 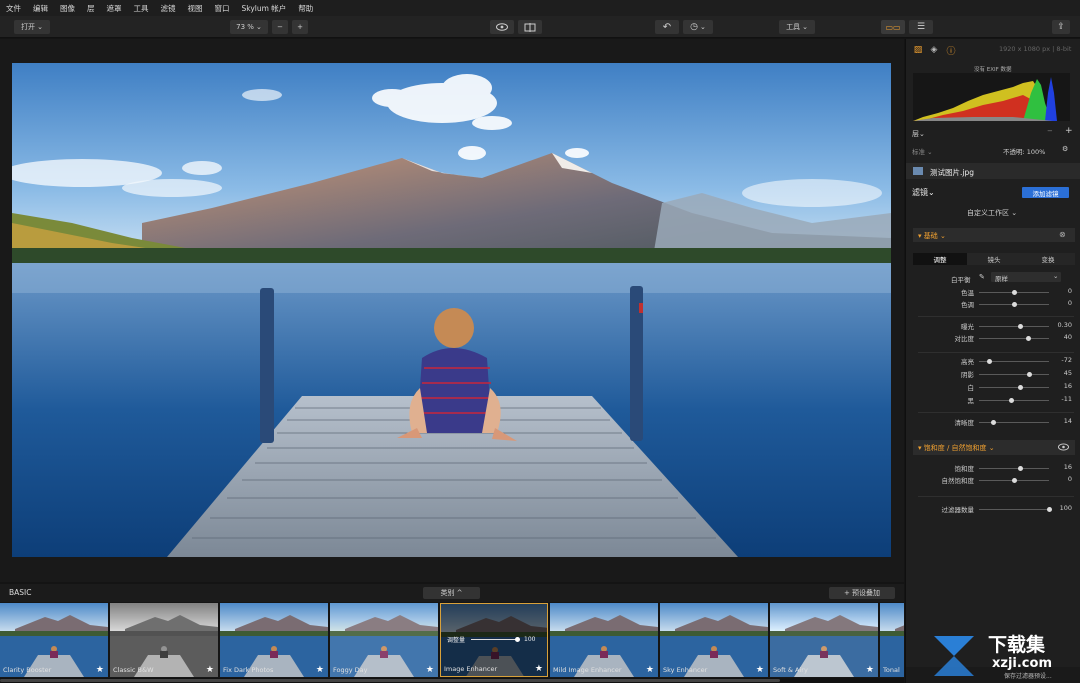 I want to click on histogram-icon: ▨, so click(x=918, y=50).